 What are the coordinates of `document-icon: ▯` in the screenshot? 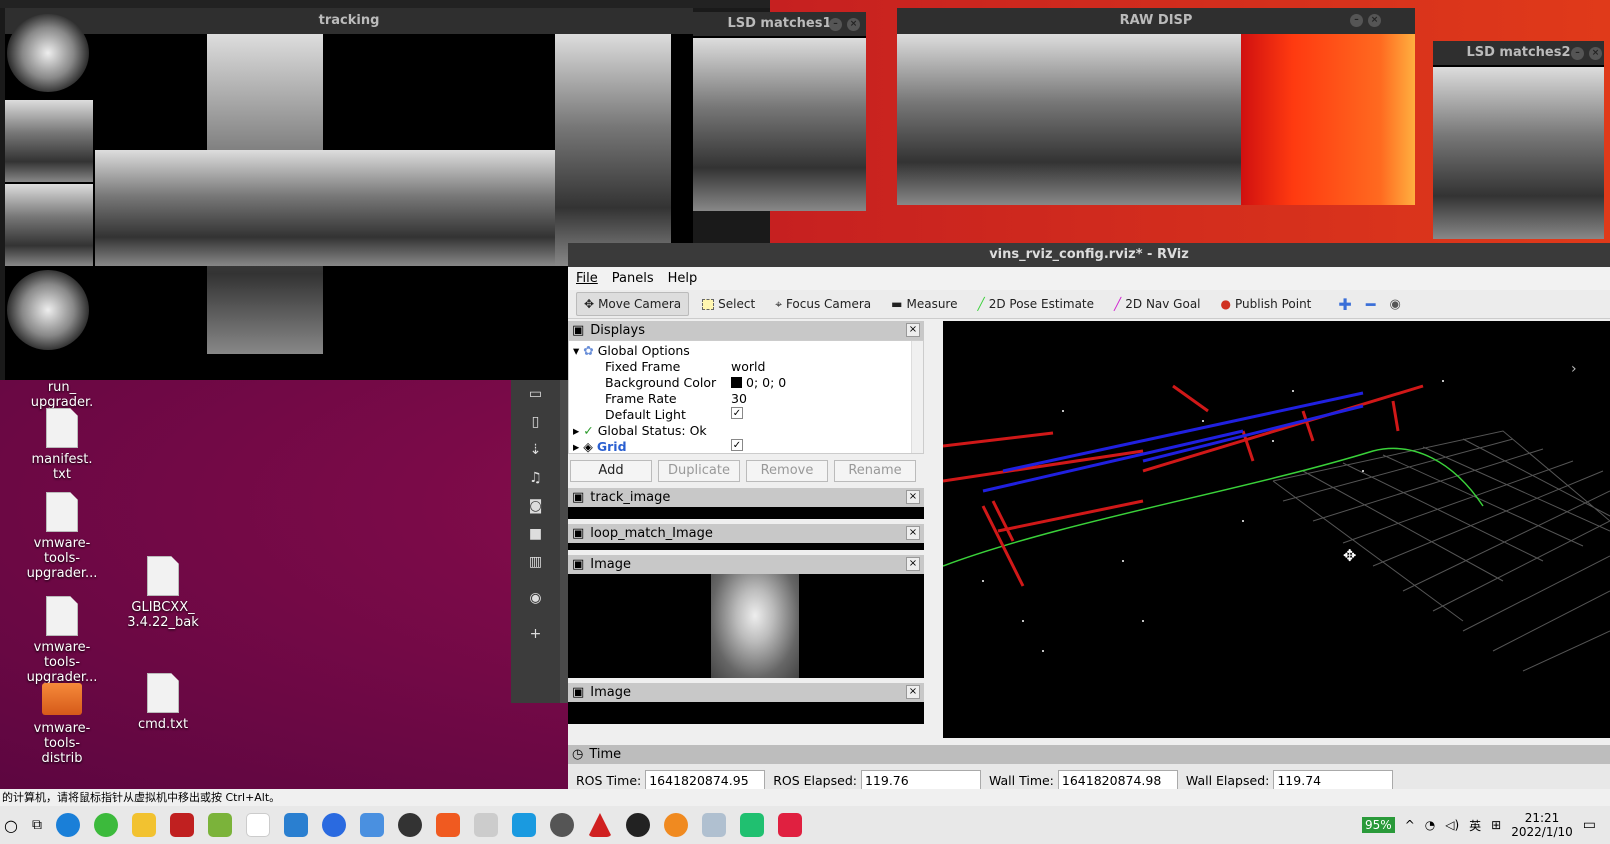 It's located at (535, 422).